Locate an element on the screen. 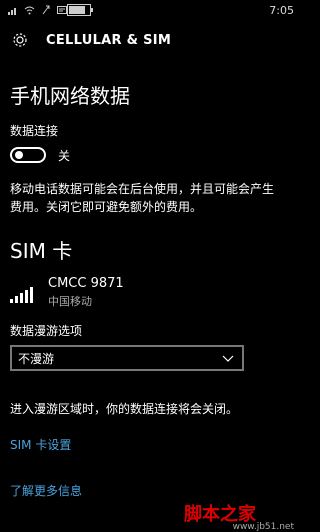  page-header: CELLULAR & SIM is located at coordinates (150, 40).